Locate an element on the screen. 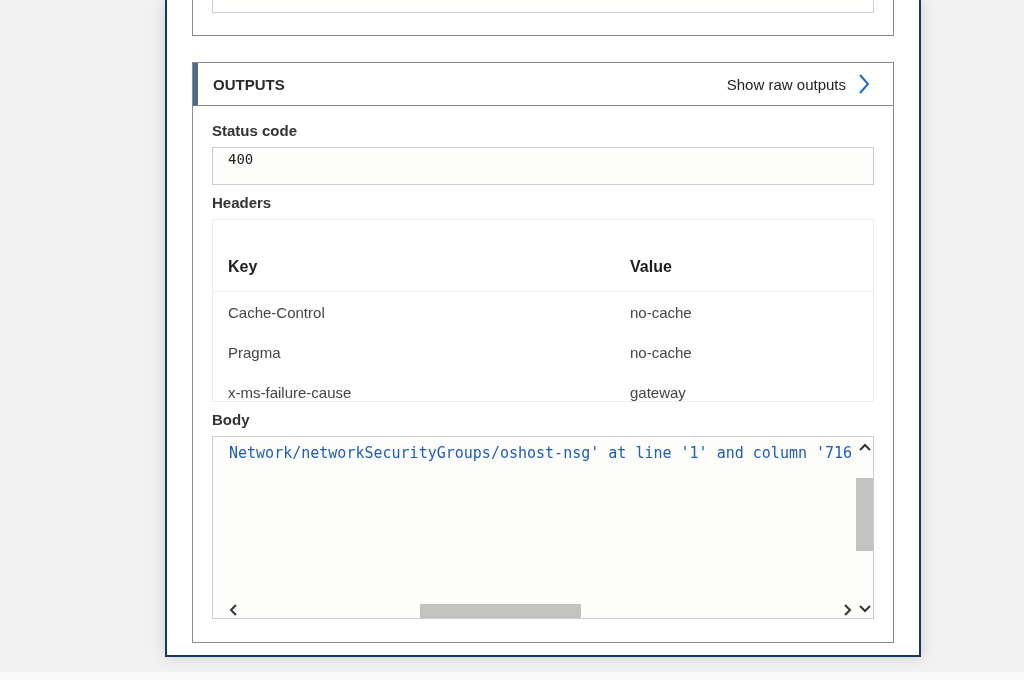 The image size is (1024, 680). caret-down-icon is located at coordinates (864, 609).